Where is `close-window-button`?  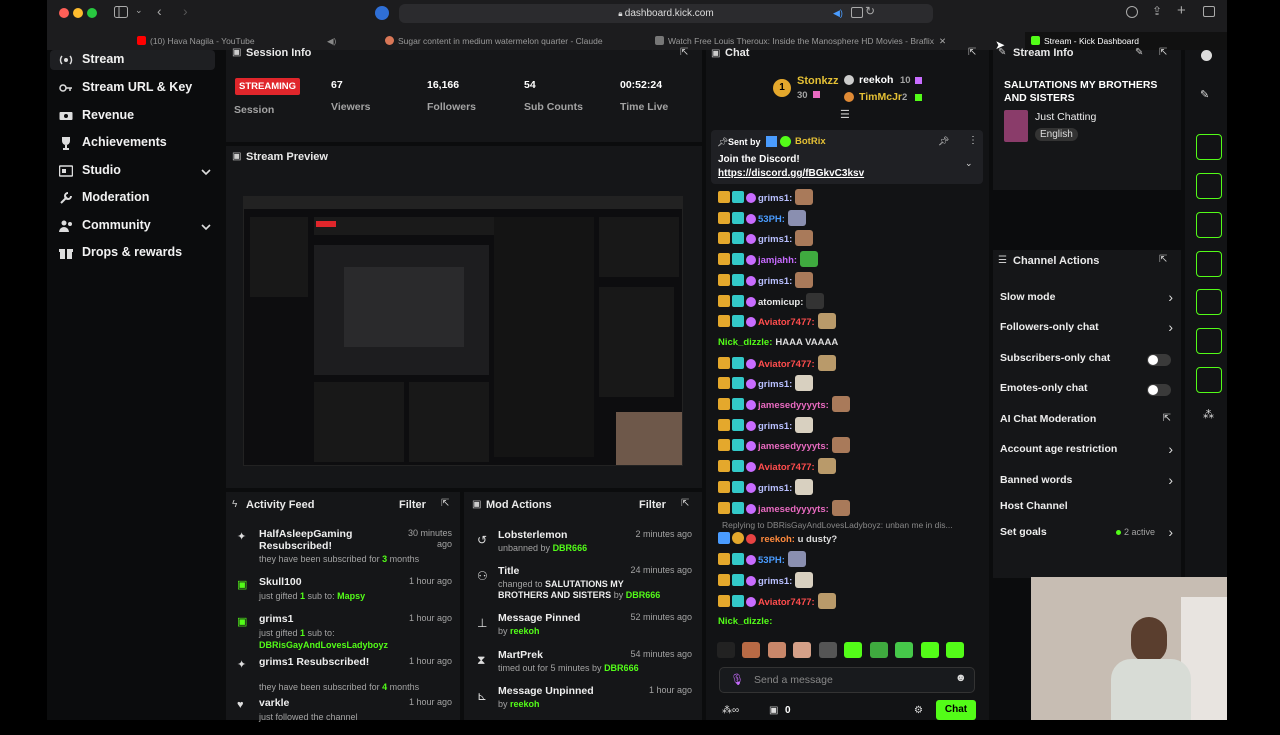
close-window-button is located at coordinates (64, 13).